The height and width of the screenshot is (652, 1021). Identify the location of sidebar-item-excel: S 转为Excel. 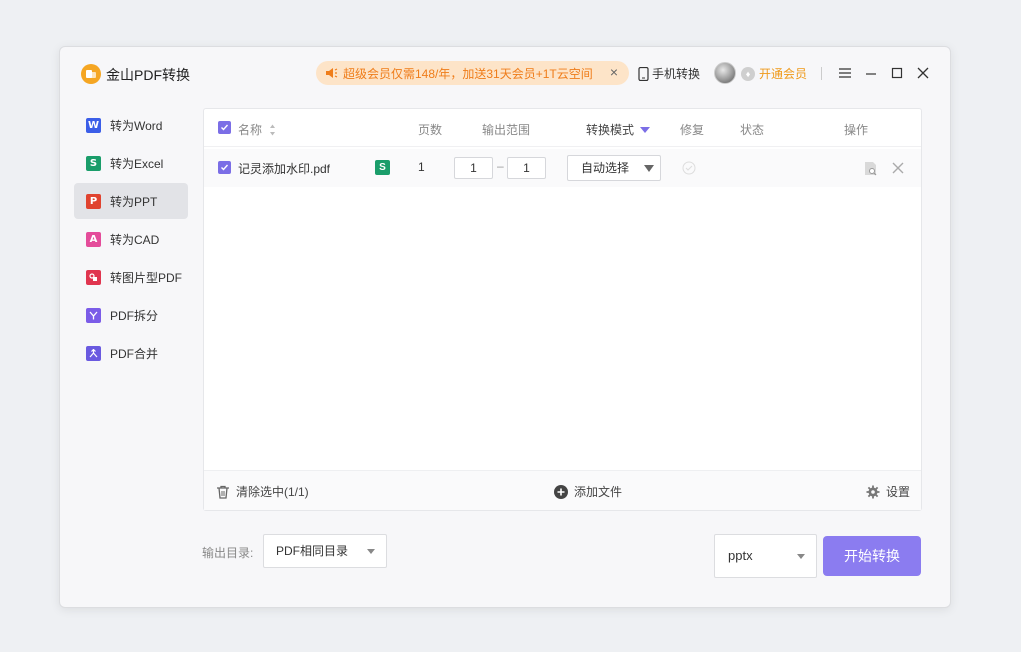
(131, 163).